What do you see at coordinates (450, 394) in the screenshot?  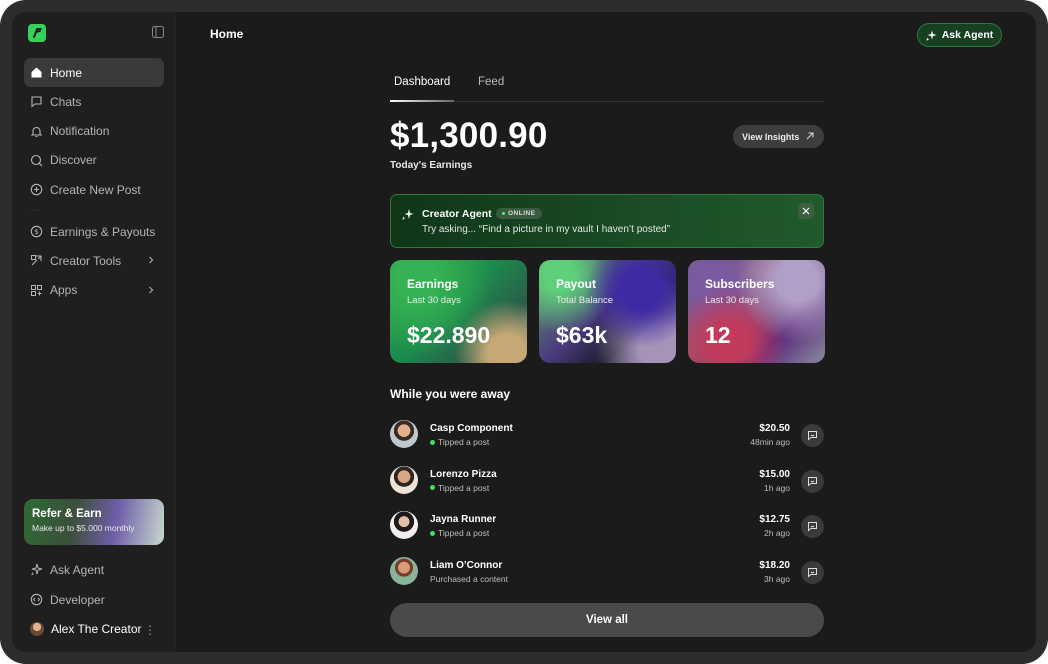 I see `section-title: While you were away` at bounding box center [450, 394].